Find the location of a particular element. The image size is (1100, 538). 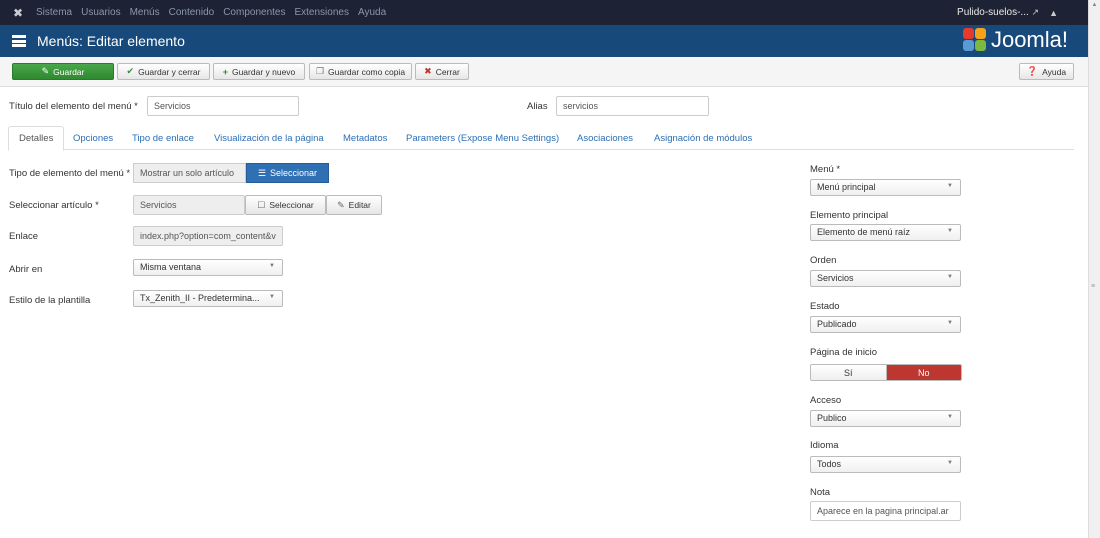

language-label: Idioma is located at coordinates (824, 445).